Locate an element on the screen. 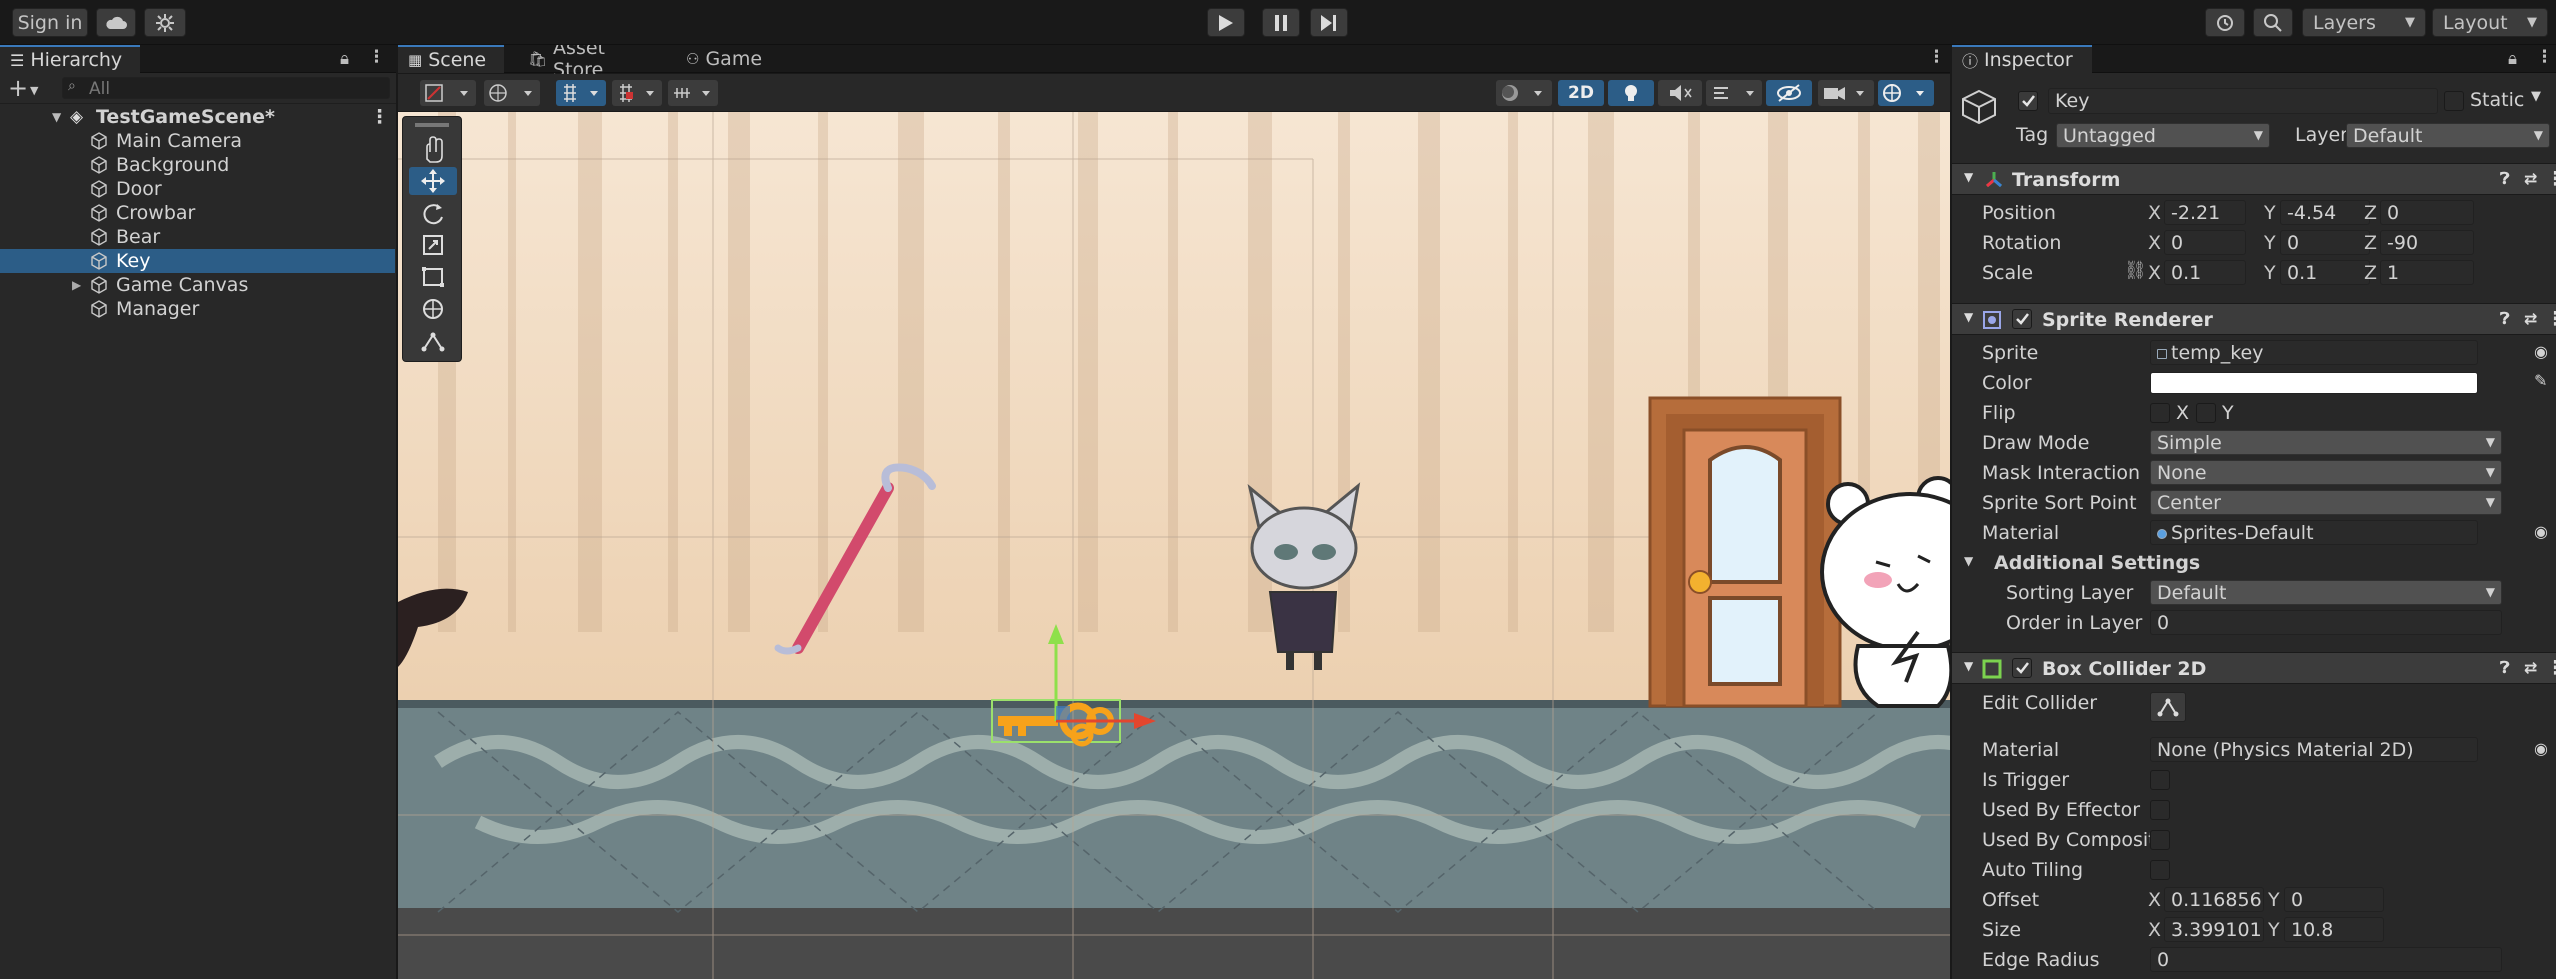 The height and width of the screenshot is (979, 2556). sprite-renderer-header: ▼ Sprite Renderer ❓︎ ⇄ ⋮ is located at coordinates (2254, 319).